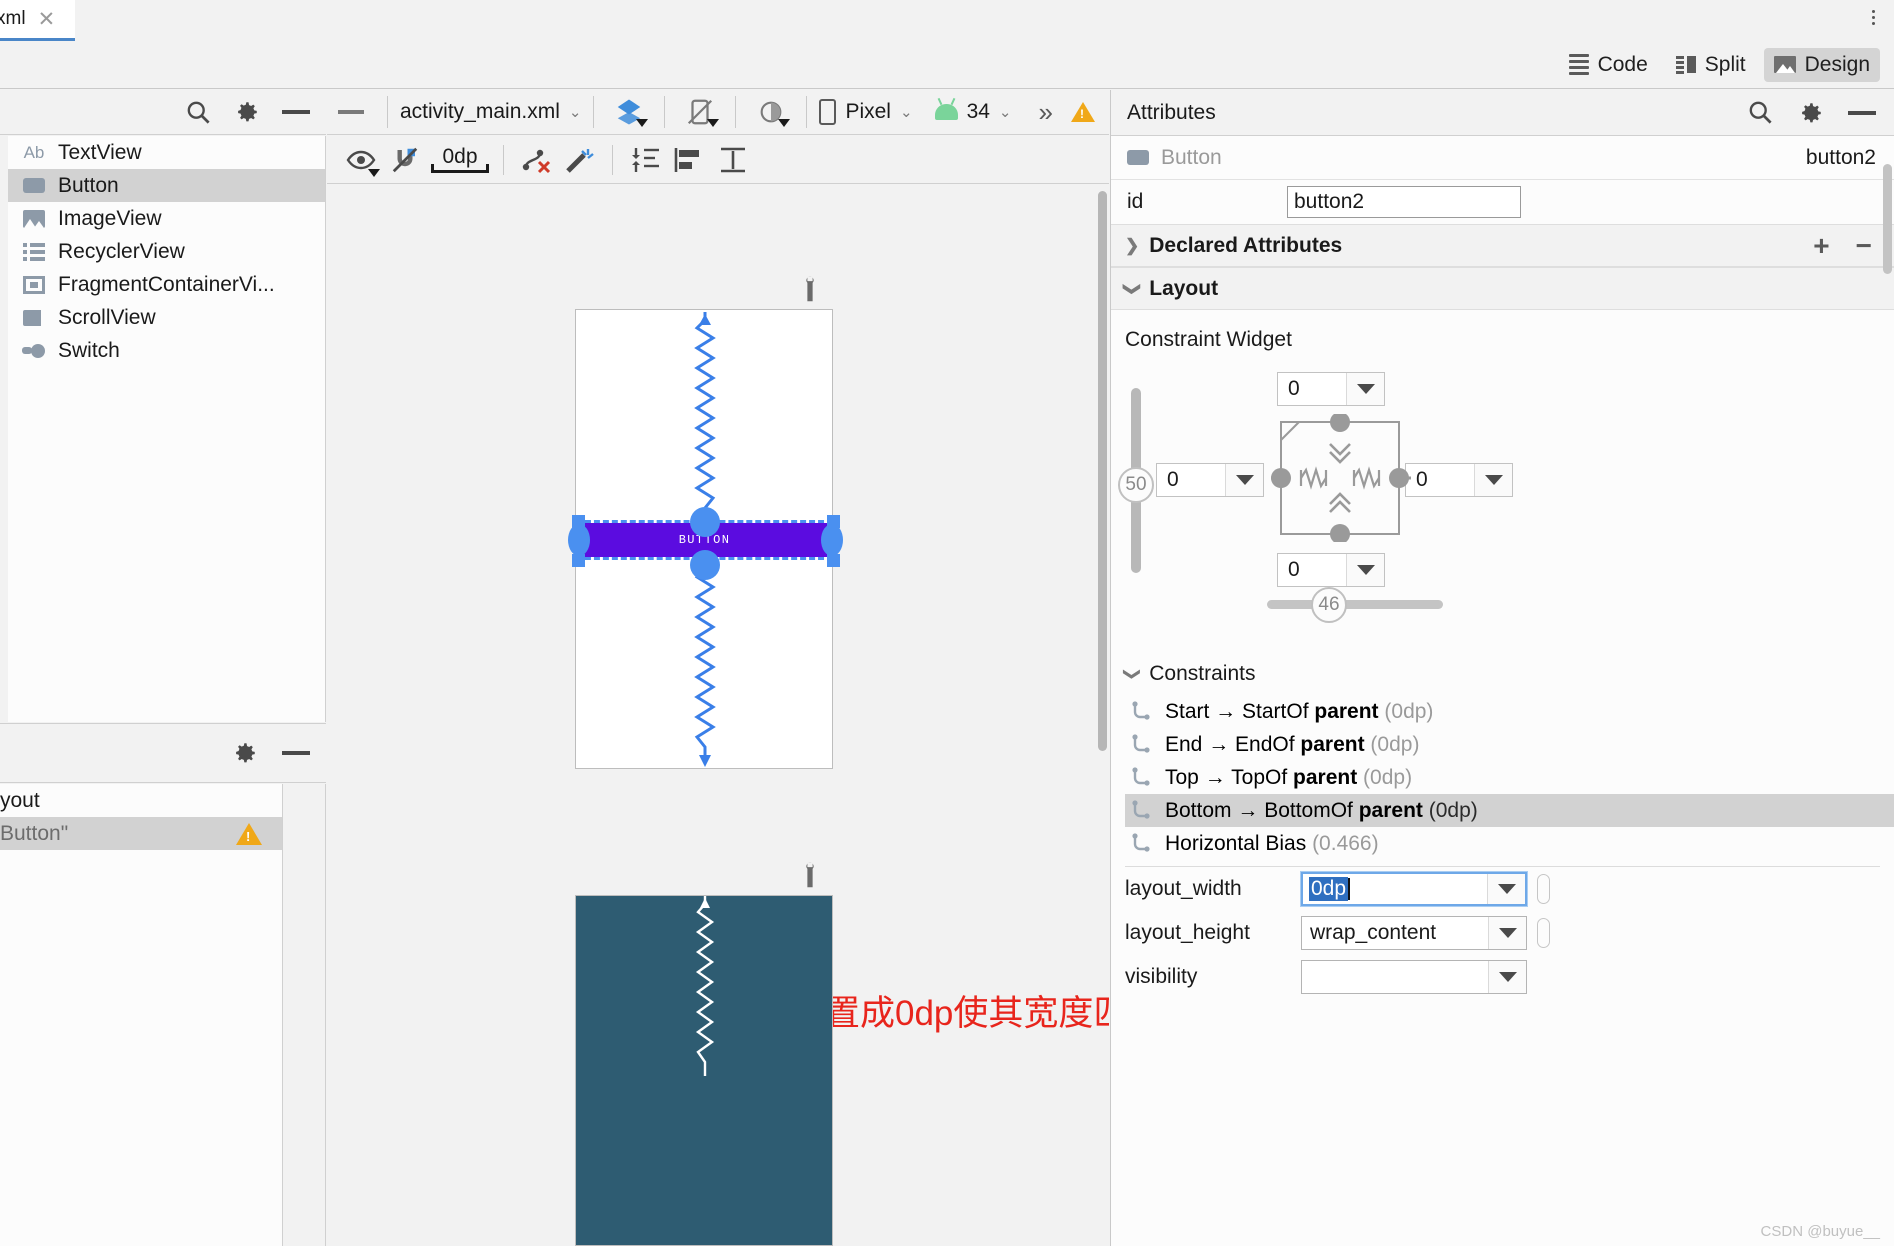 This screenshot has width=1894, height=1246. What do you see at coordinates (1509, 711) in the screenshot?
I see `constraint-row: Start → StartOf parent (0dp)` at bounding box center [1509, 711].